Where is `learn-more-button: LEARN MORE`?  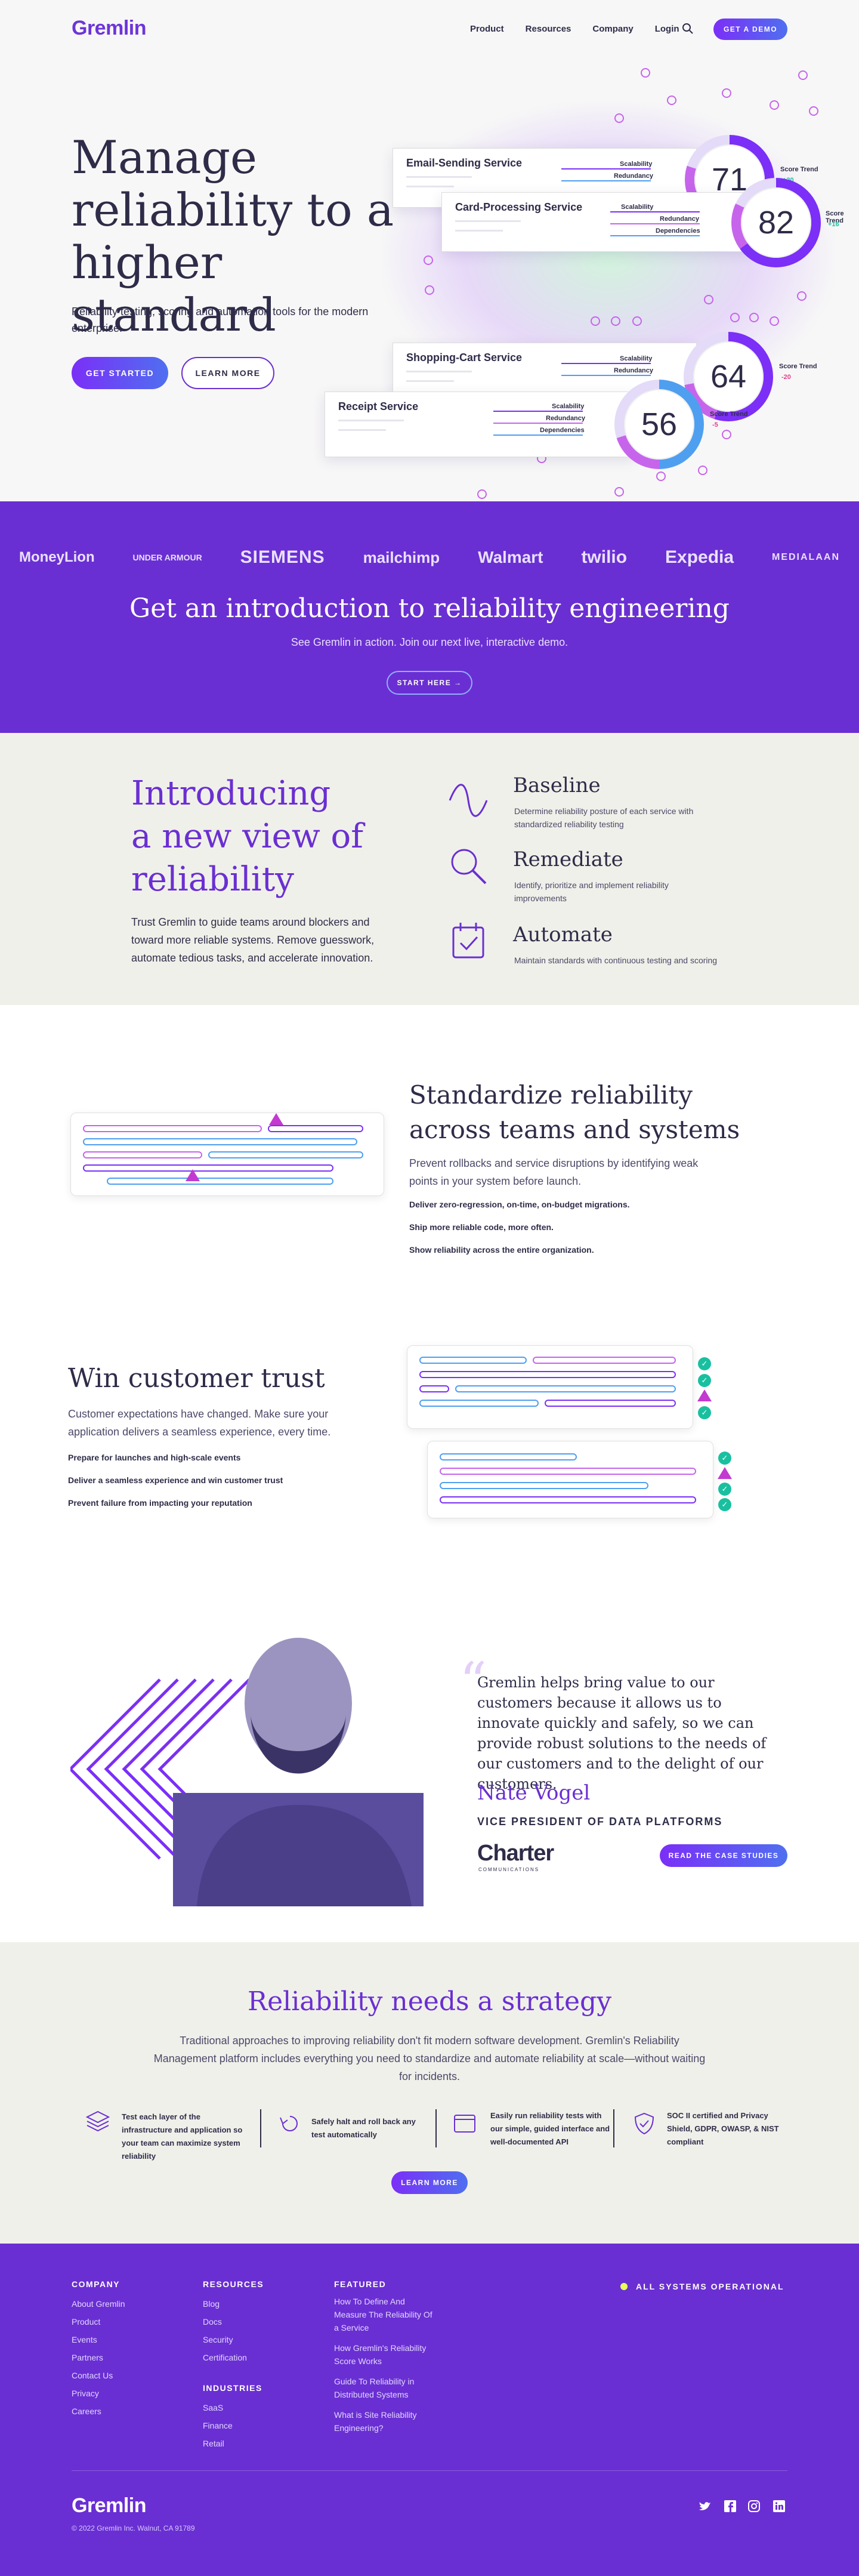
learn-more-button: LEARN MORE is located at coordinates (227, 373).